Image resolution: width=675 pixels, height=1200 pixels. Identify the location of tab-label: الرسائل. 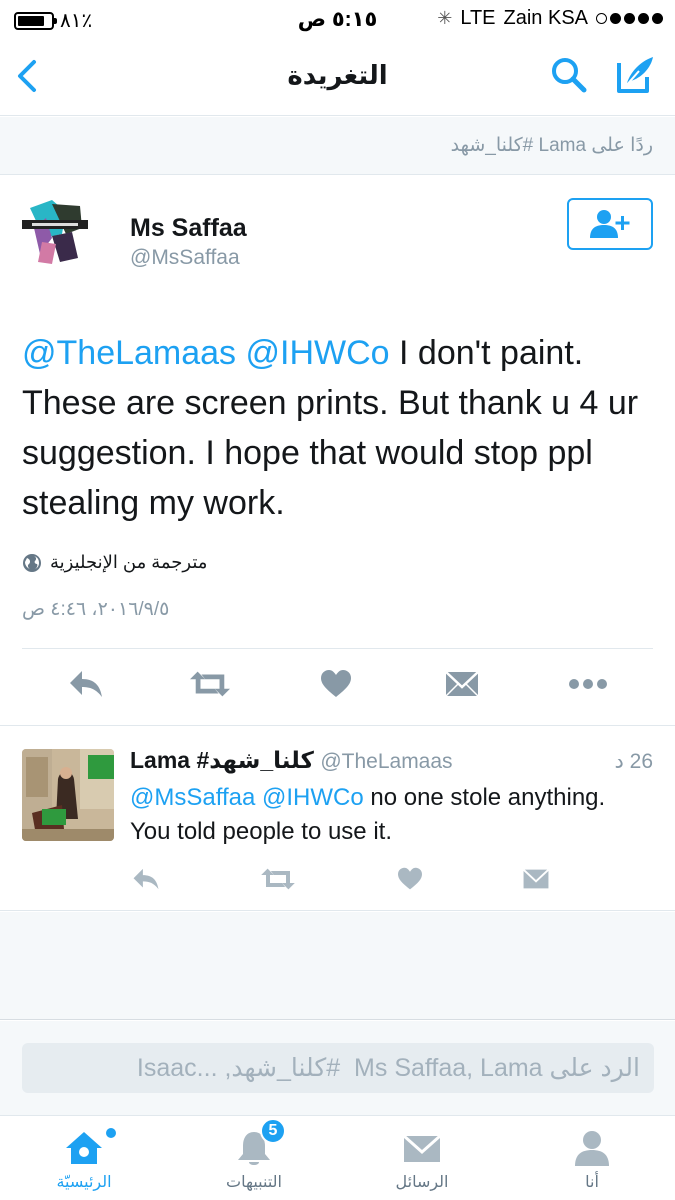
(422, 1182).